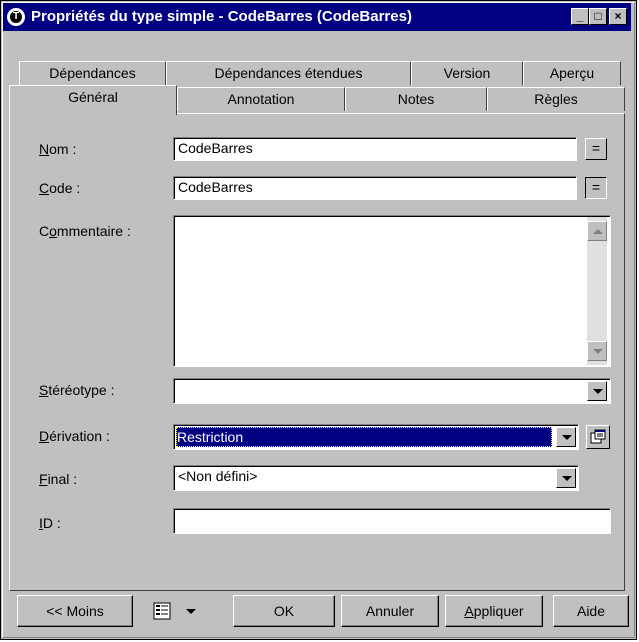 The width and height of the screenshot is (639, 642). What do you see at coordinates (77, 390) in the screenshot?
I see `stereotype-label: Stéréotype :` at bounding box center [77, 390].